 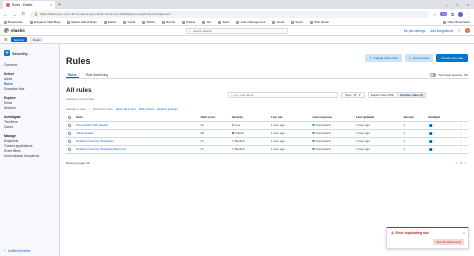 What do you see at coordinates (29, 107) in the screenshot?
I see `sidebar-item-network: Network` at bounding box center [29, 107].